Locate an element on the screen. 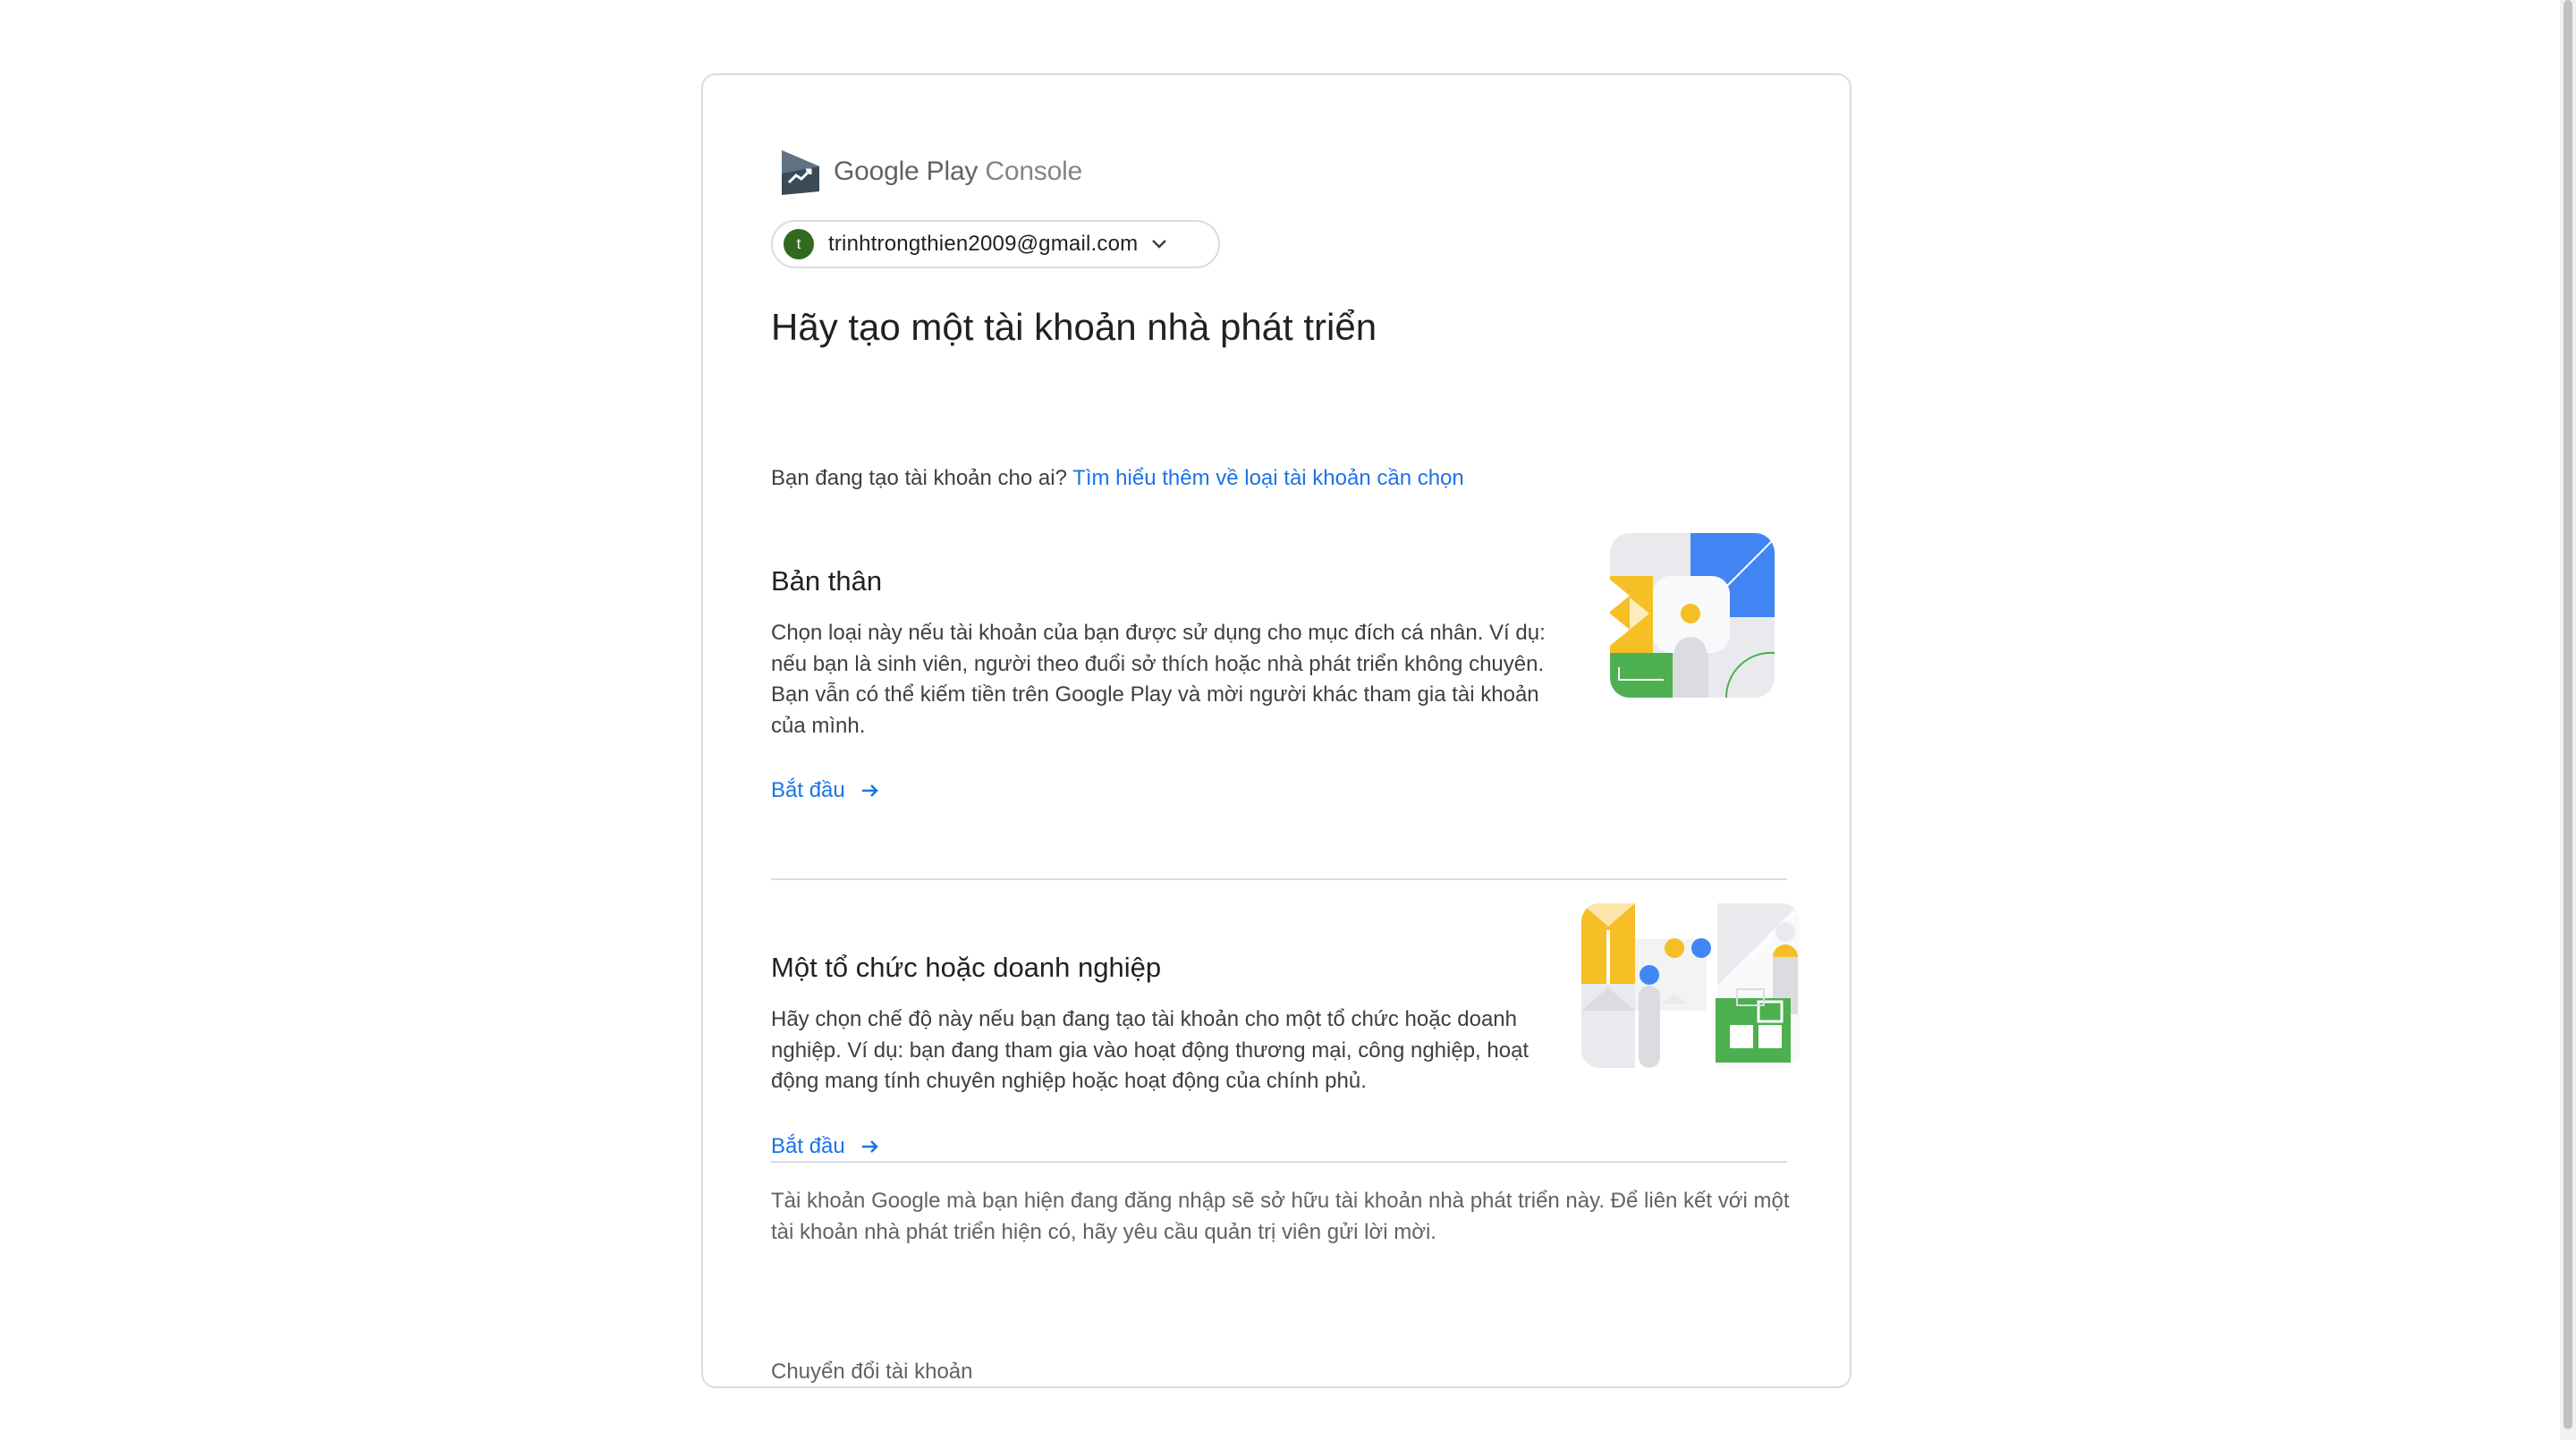 The width and height of the screenshot is (2576, 1440). account-switcher-chip: t trinhtrongthien2009@gmail.com is located at coordinates (995, 244).